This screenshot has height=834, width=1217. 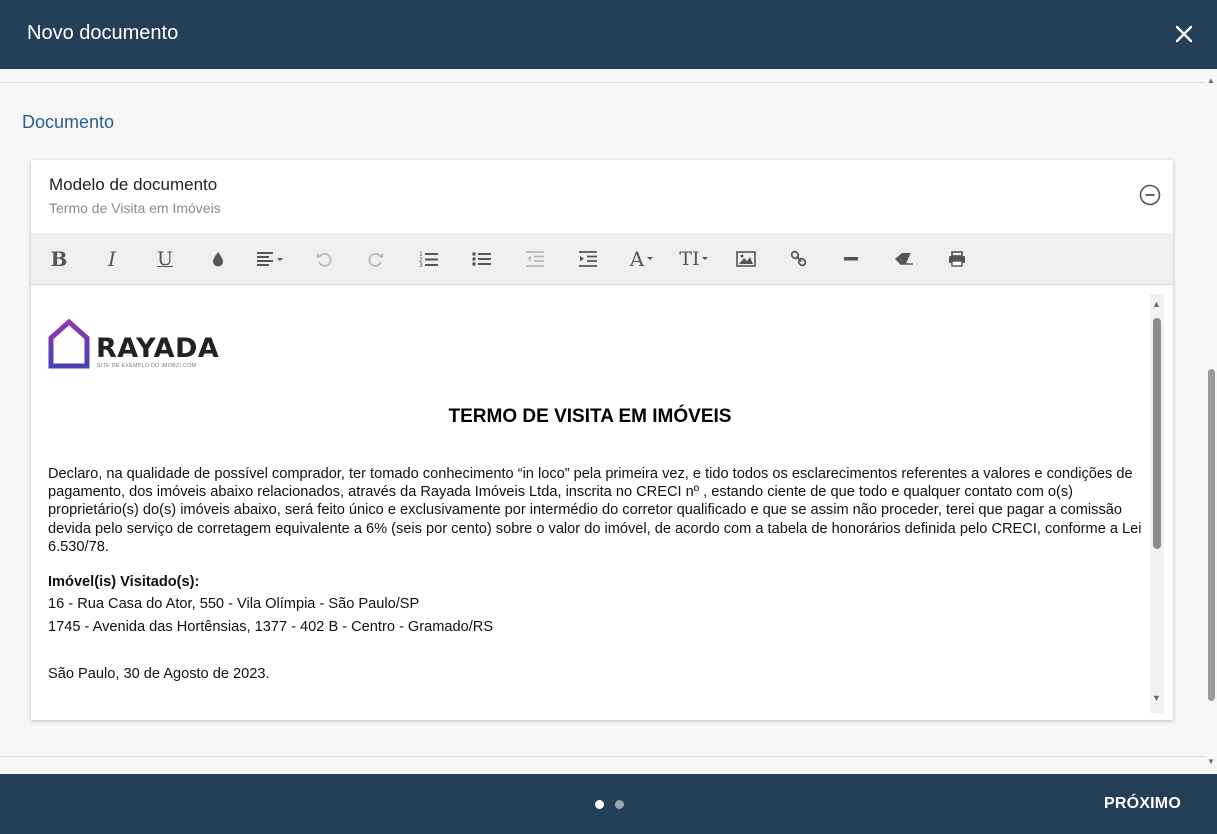 I want to click on outdent-icon, so click(x=535, y=259).